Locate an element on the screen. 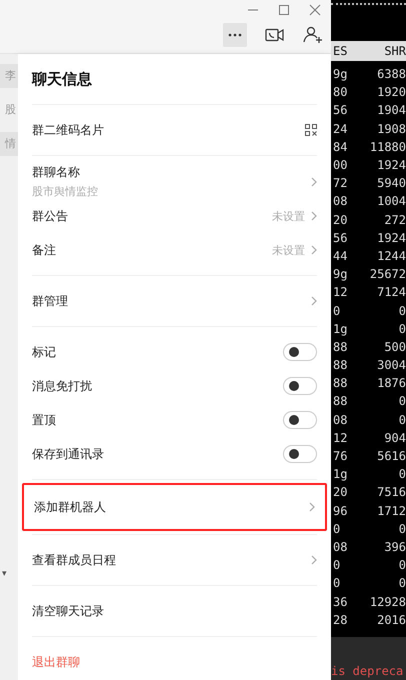  row-label: 群聊名称 is located at coordinates (56, 172).